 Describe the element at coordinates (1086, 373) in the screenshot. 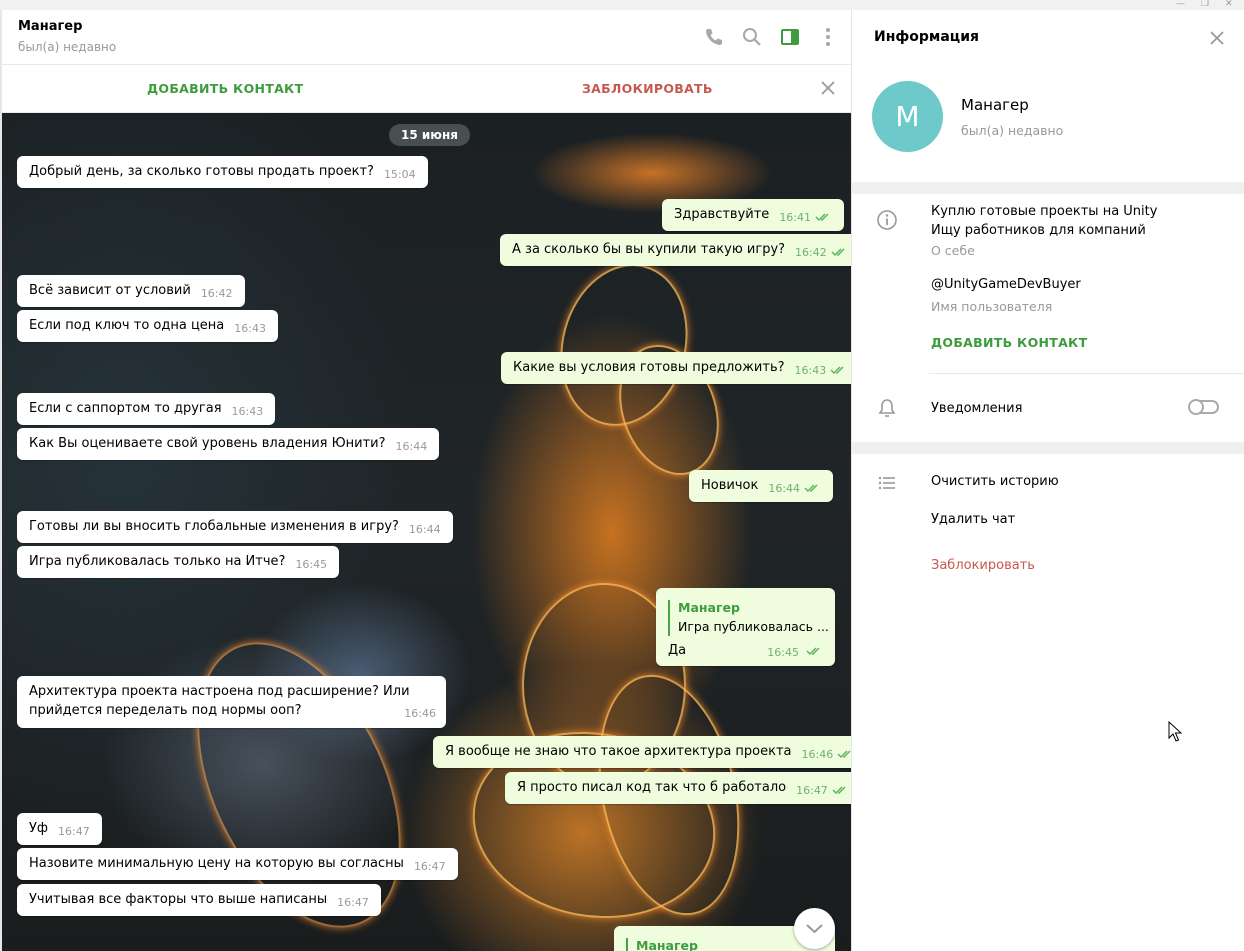

I see `divider` at that location.